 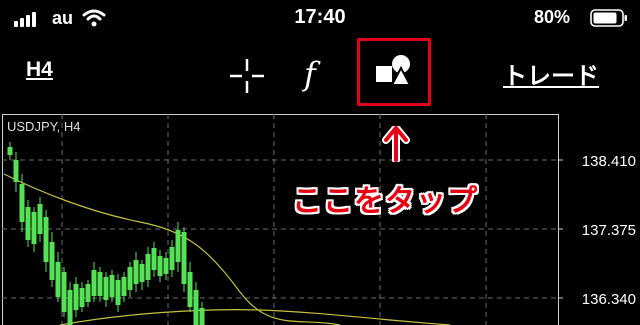 What do you see at coordinates (609, 161) in the screenshot?
I see `price-label: 138.410` at bounding box center [609, 161].